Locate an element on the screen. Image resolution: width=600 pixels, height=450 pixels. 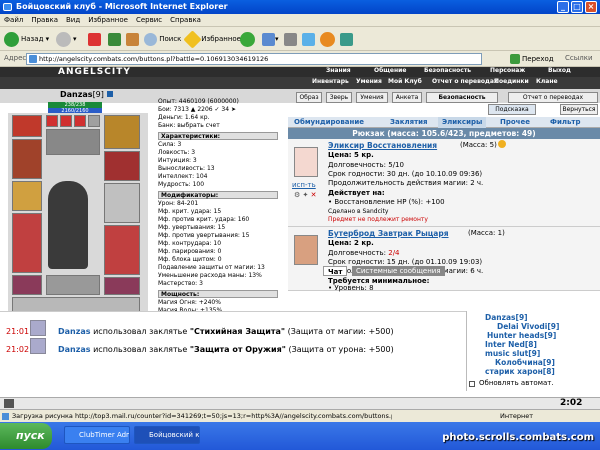
beast-button: Зверь is located at coordinates (339, 97).